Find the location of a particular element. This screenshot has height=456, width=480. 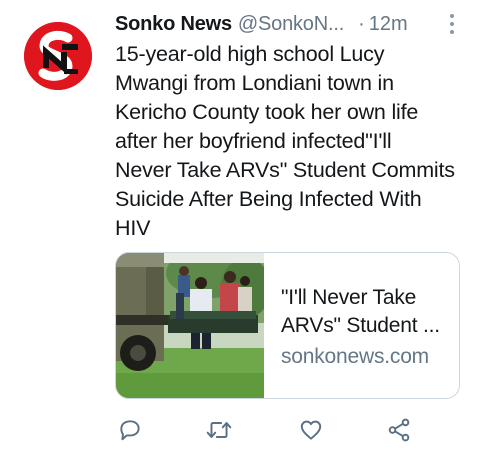

share-icon is located at coordinates (399, 430).